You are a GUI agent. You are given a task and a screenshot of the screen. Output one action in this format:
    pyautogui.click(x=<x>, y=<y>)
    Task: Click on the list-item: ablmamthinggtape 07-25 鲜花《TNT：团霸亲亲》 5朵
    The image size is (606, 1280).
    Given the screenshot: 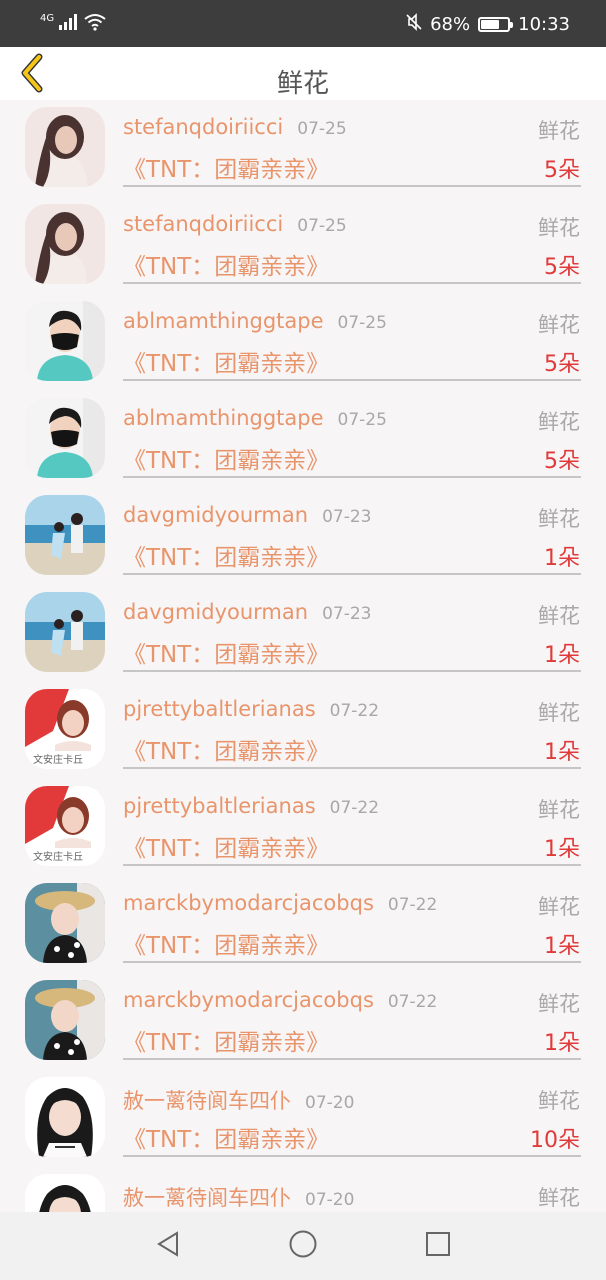 What is the action you would take?
    pyautogui.click(x=303, y=439)
    